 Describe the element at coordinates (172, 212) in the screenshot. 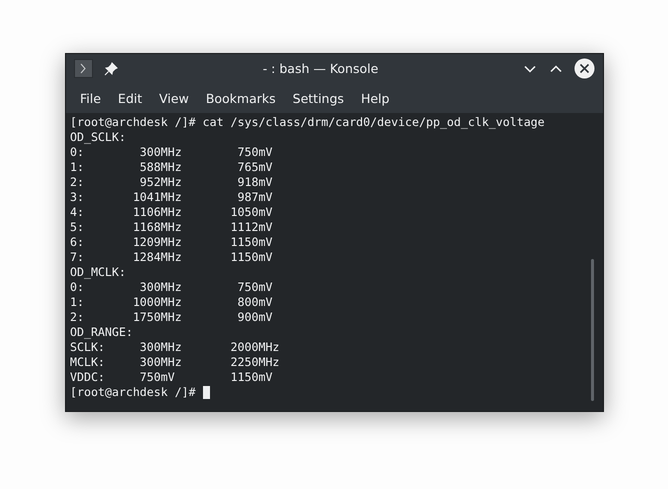

I see `terminal-line: 4: 1106MHz 1050mV` at that location.